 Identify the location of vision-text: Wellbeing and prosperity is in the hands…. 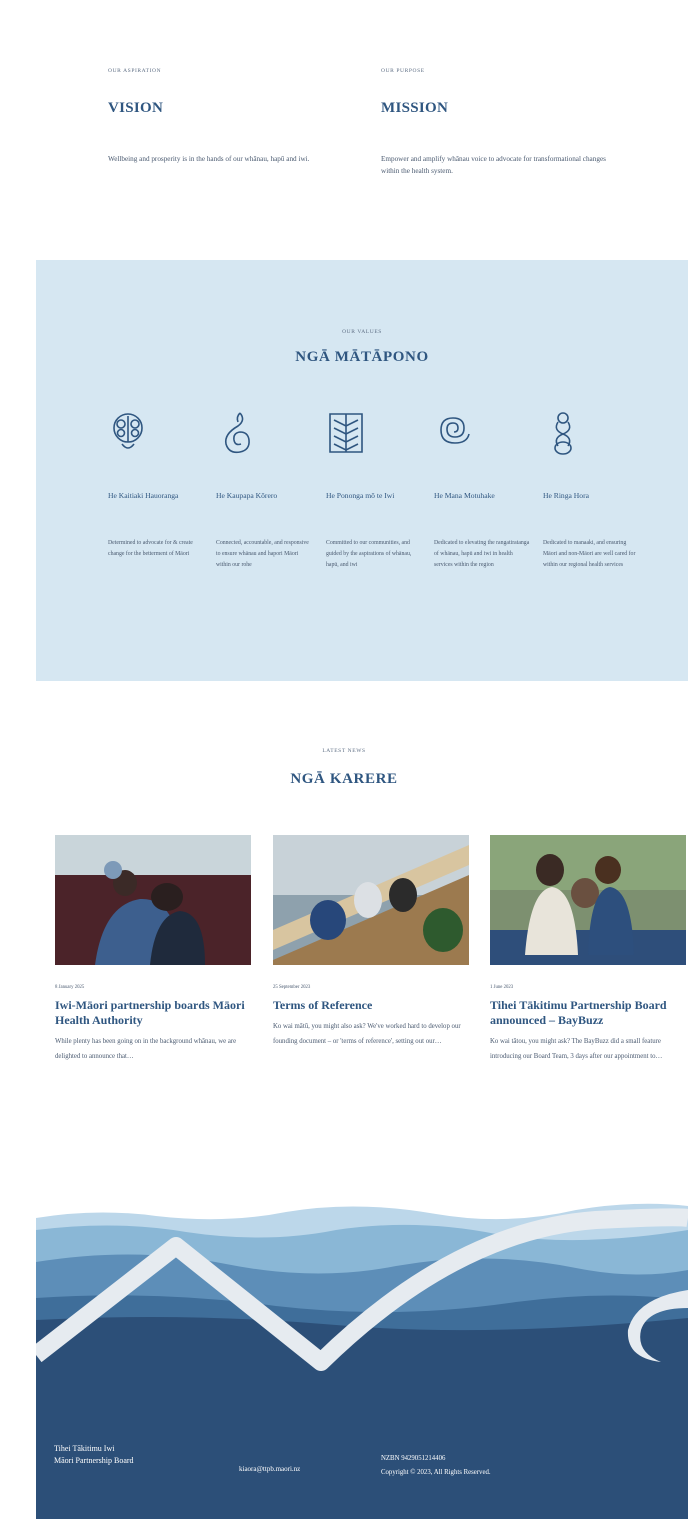
(209, 159).